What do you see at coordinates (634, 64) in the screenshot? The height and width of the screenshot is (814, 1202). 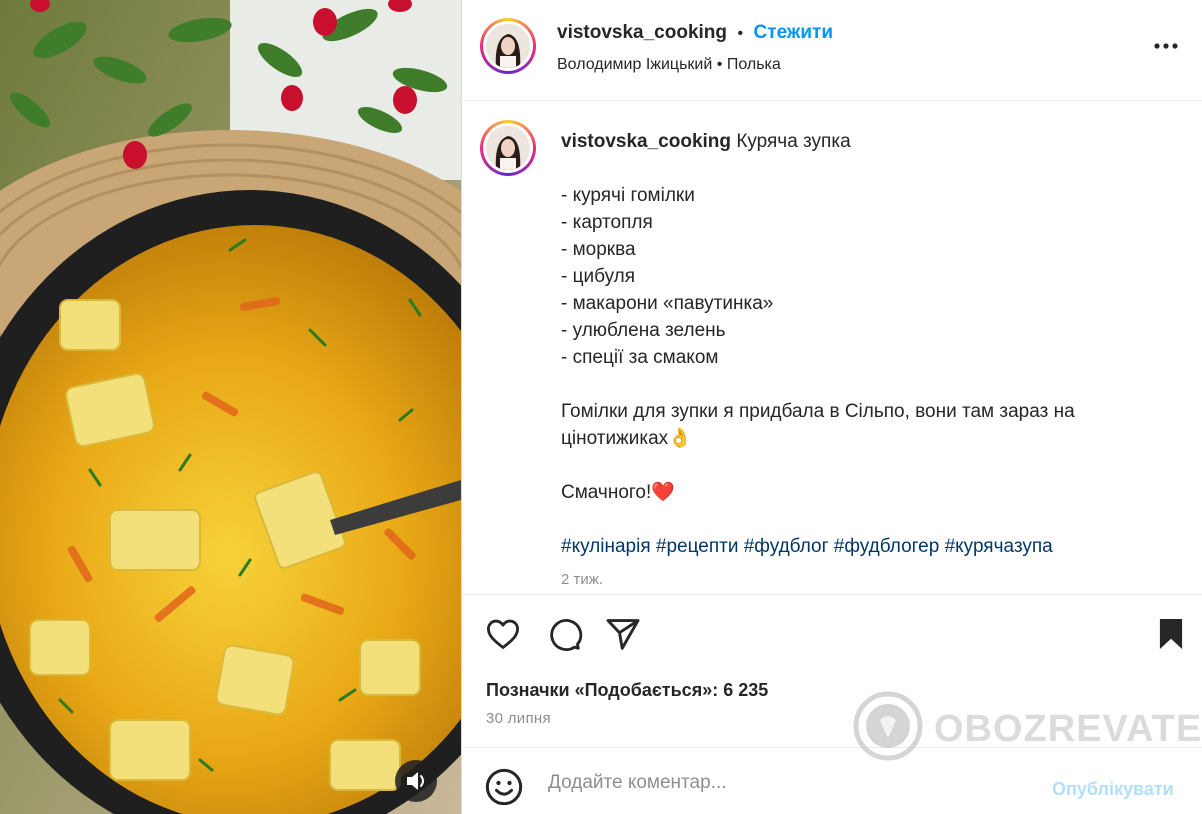 I see `audio-artist: Володимир Іжицький` at bounding box center [634, 64].